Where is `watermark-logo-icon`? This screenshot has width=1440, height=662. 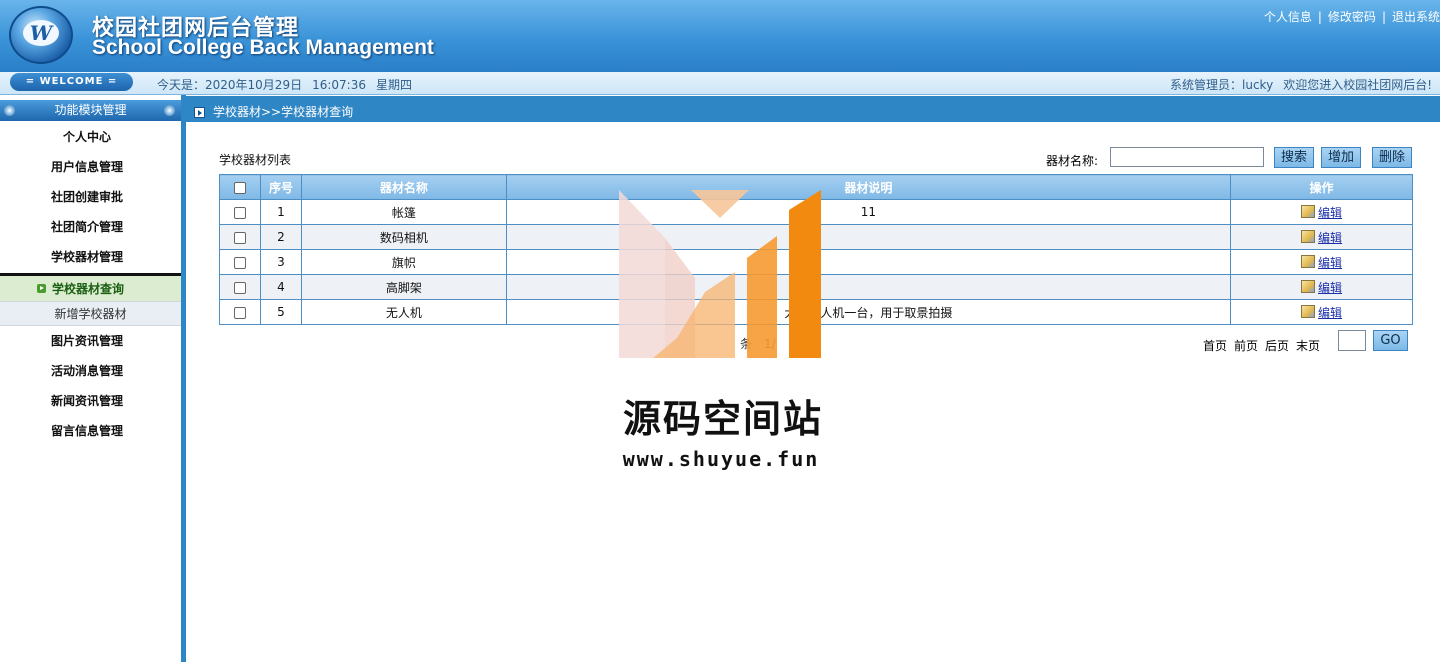 watermark-logo-icon is located at coordinates (720, 274).